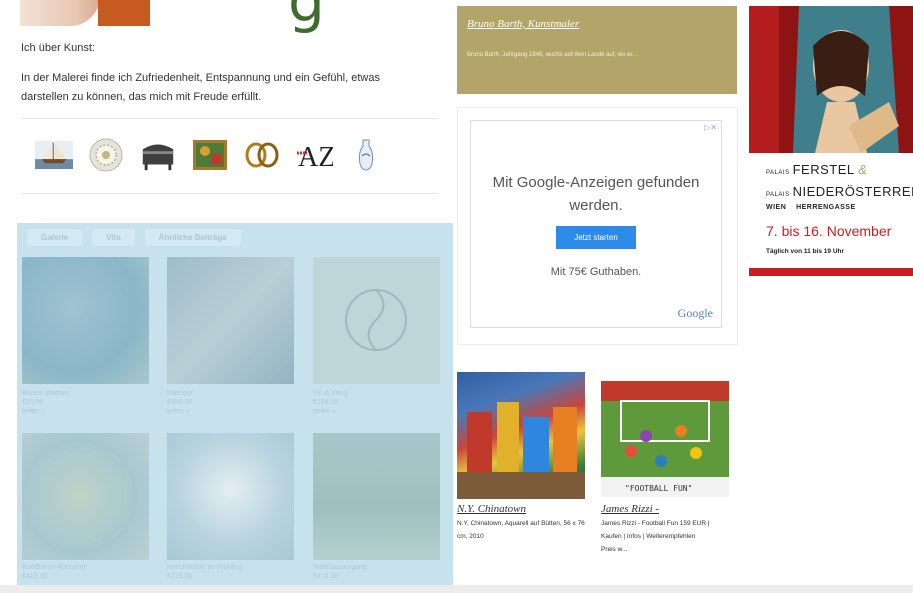 The image size is (913, 593). Describe the element at coordinates (456, 589) in the screenshot. I see `page-footer-strip` at that location.